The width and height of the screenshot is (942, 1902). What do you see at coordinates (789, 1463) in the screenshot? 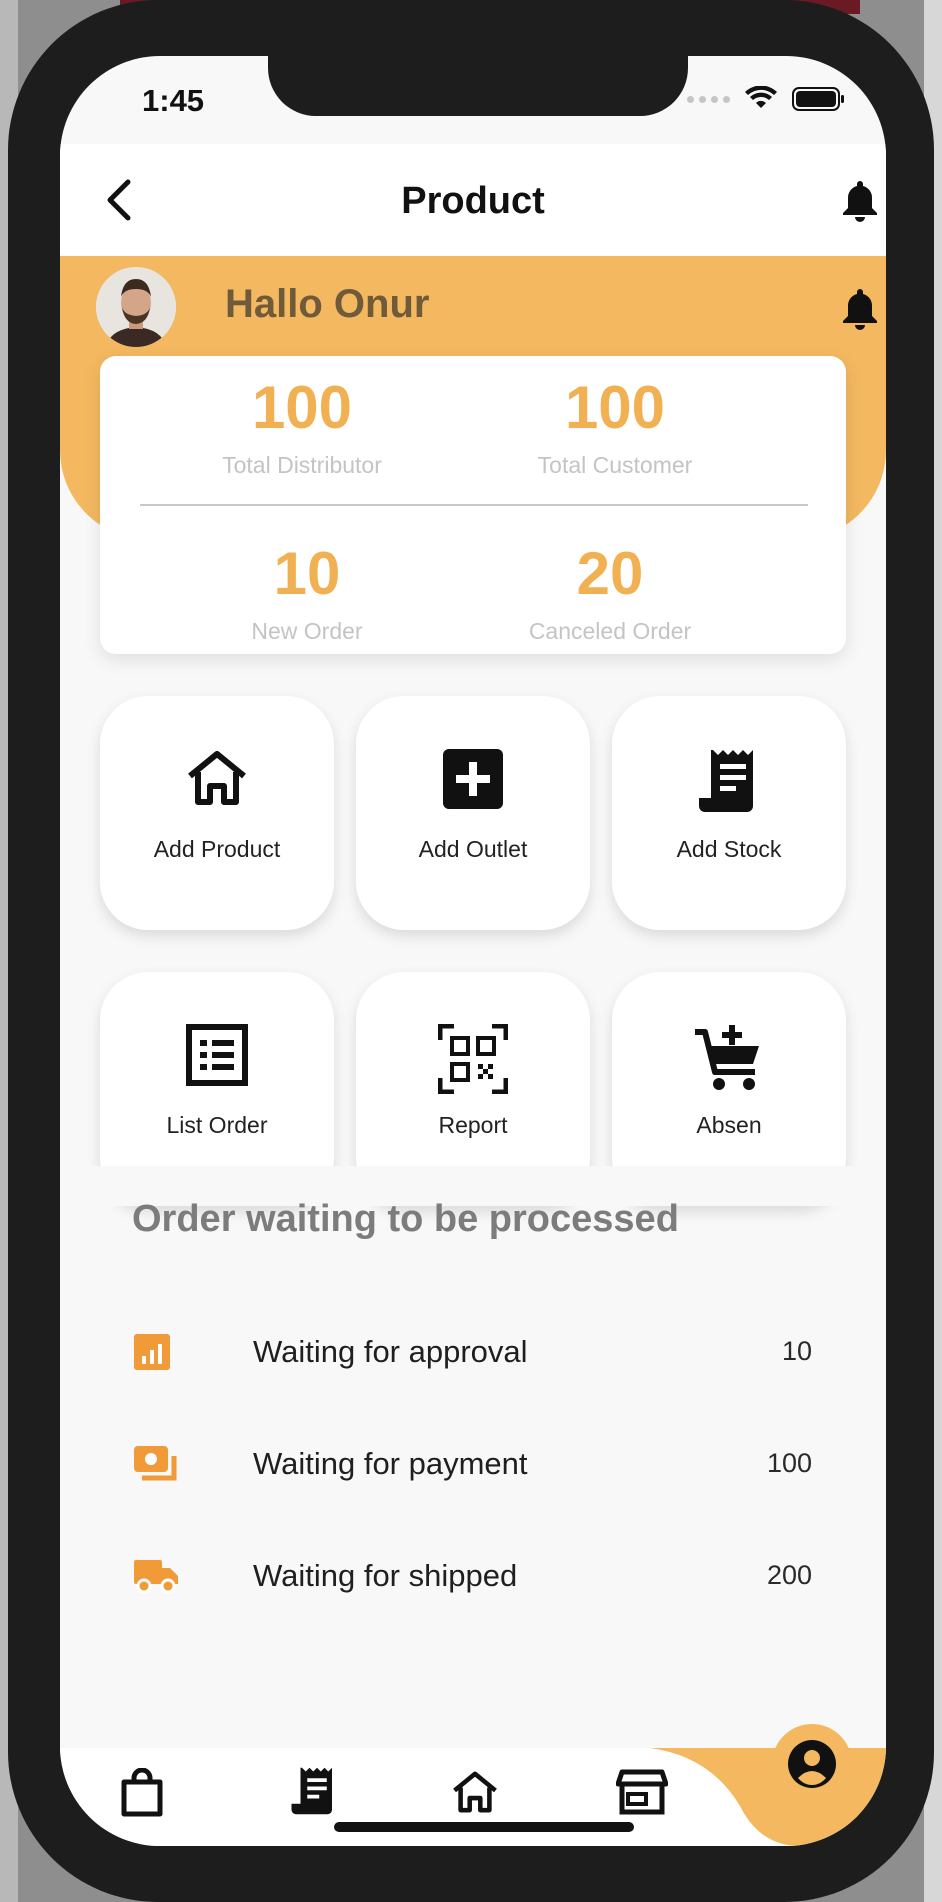
I see `order-count: 100` at bounding box center [789, 1463].